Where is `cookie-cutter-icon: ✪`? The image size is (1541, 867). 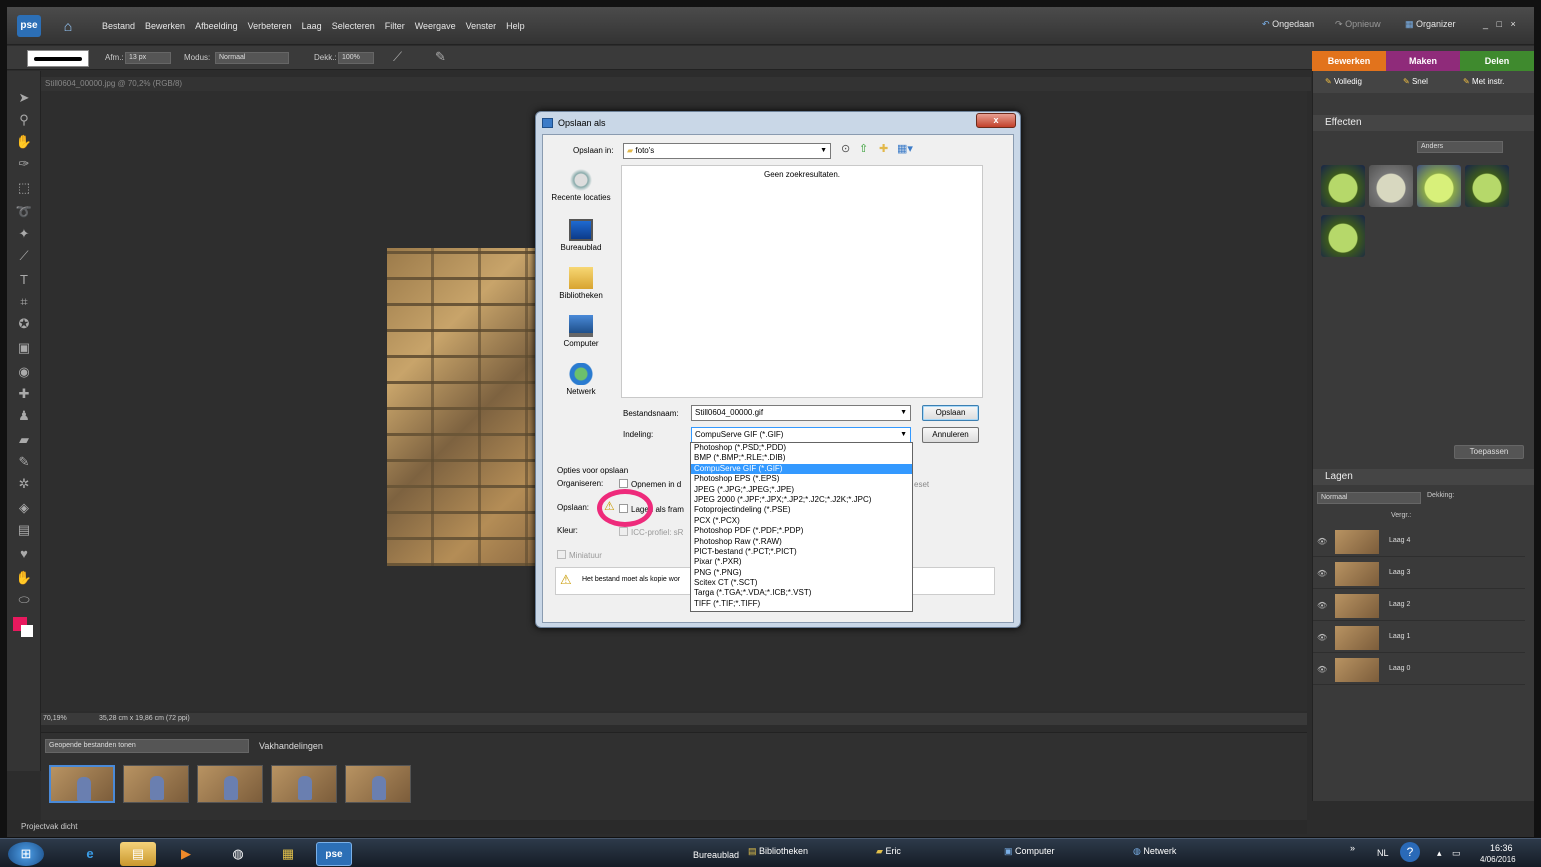
cookie-cutter-icon: ✪ is located at coordinates (24, 324).